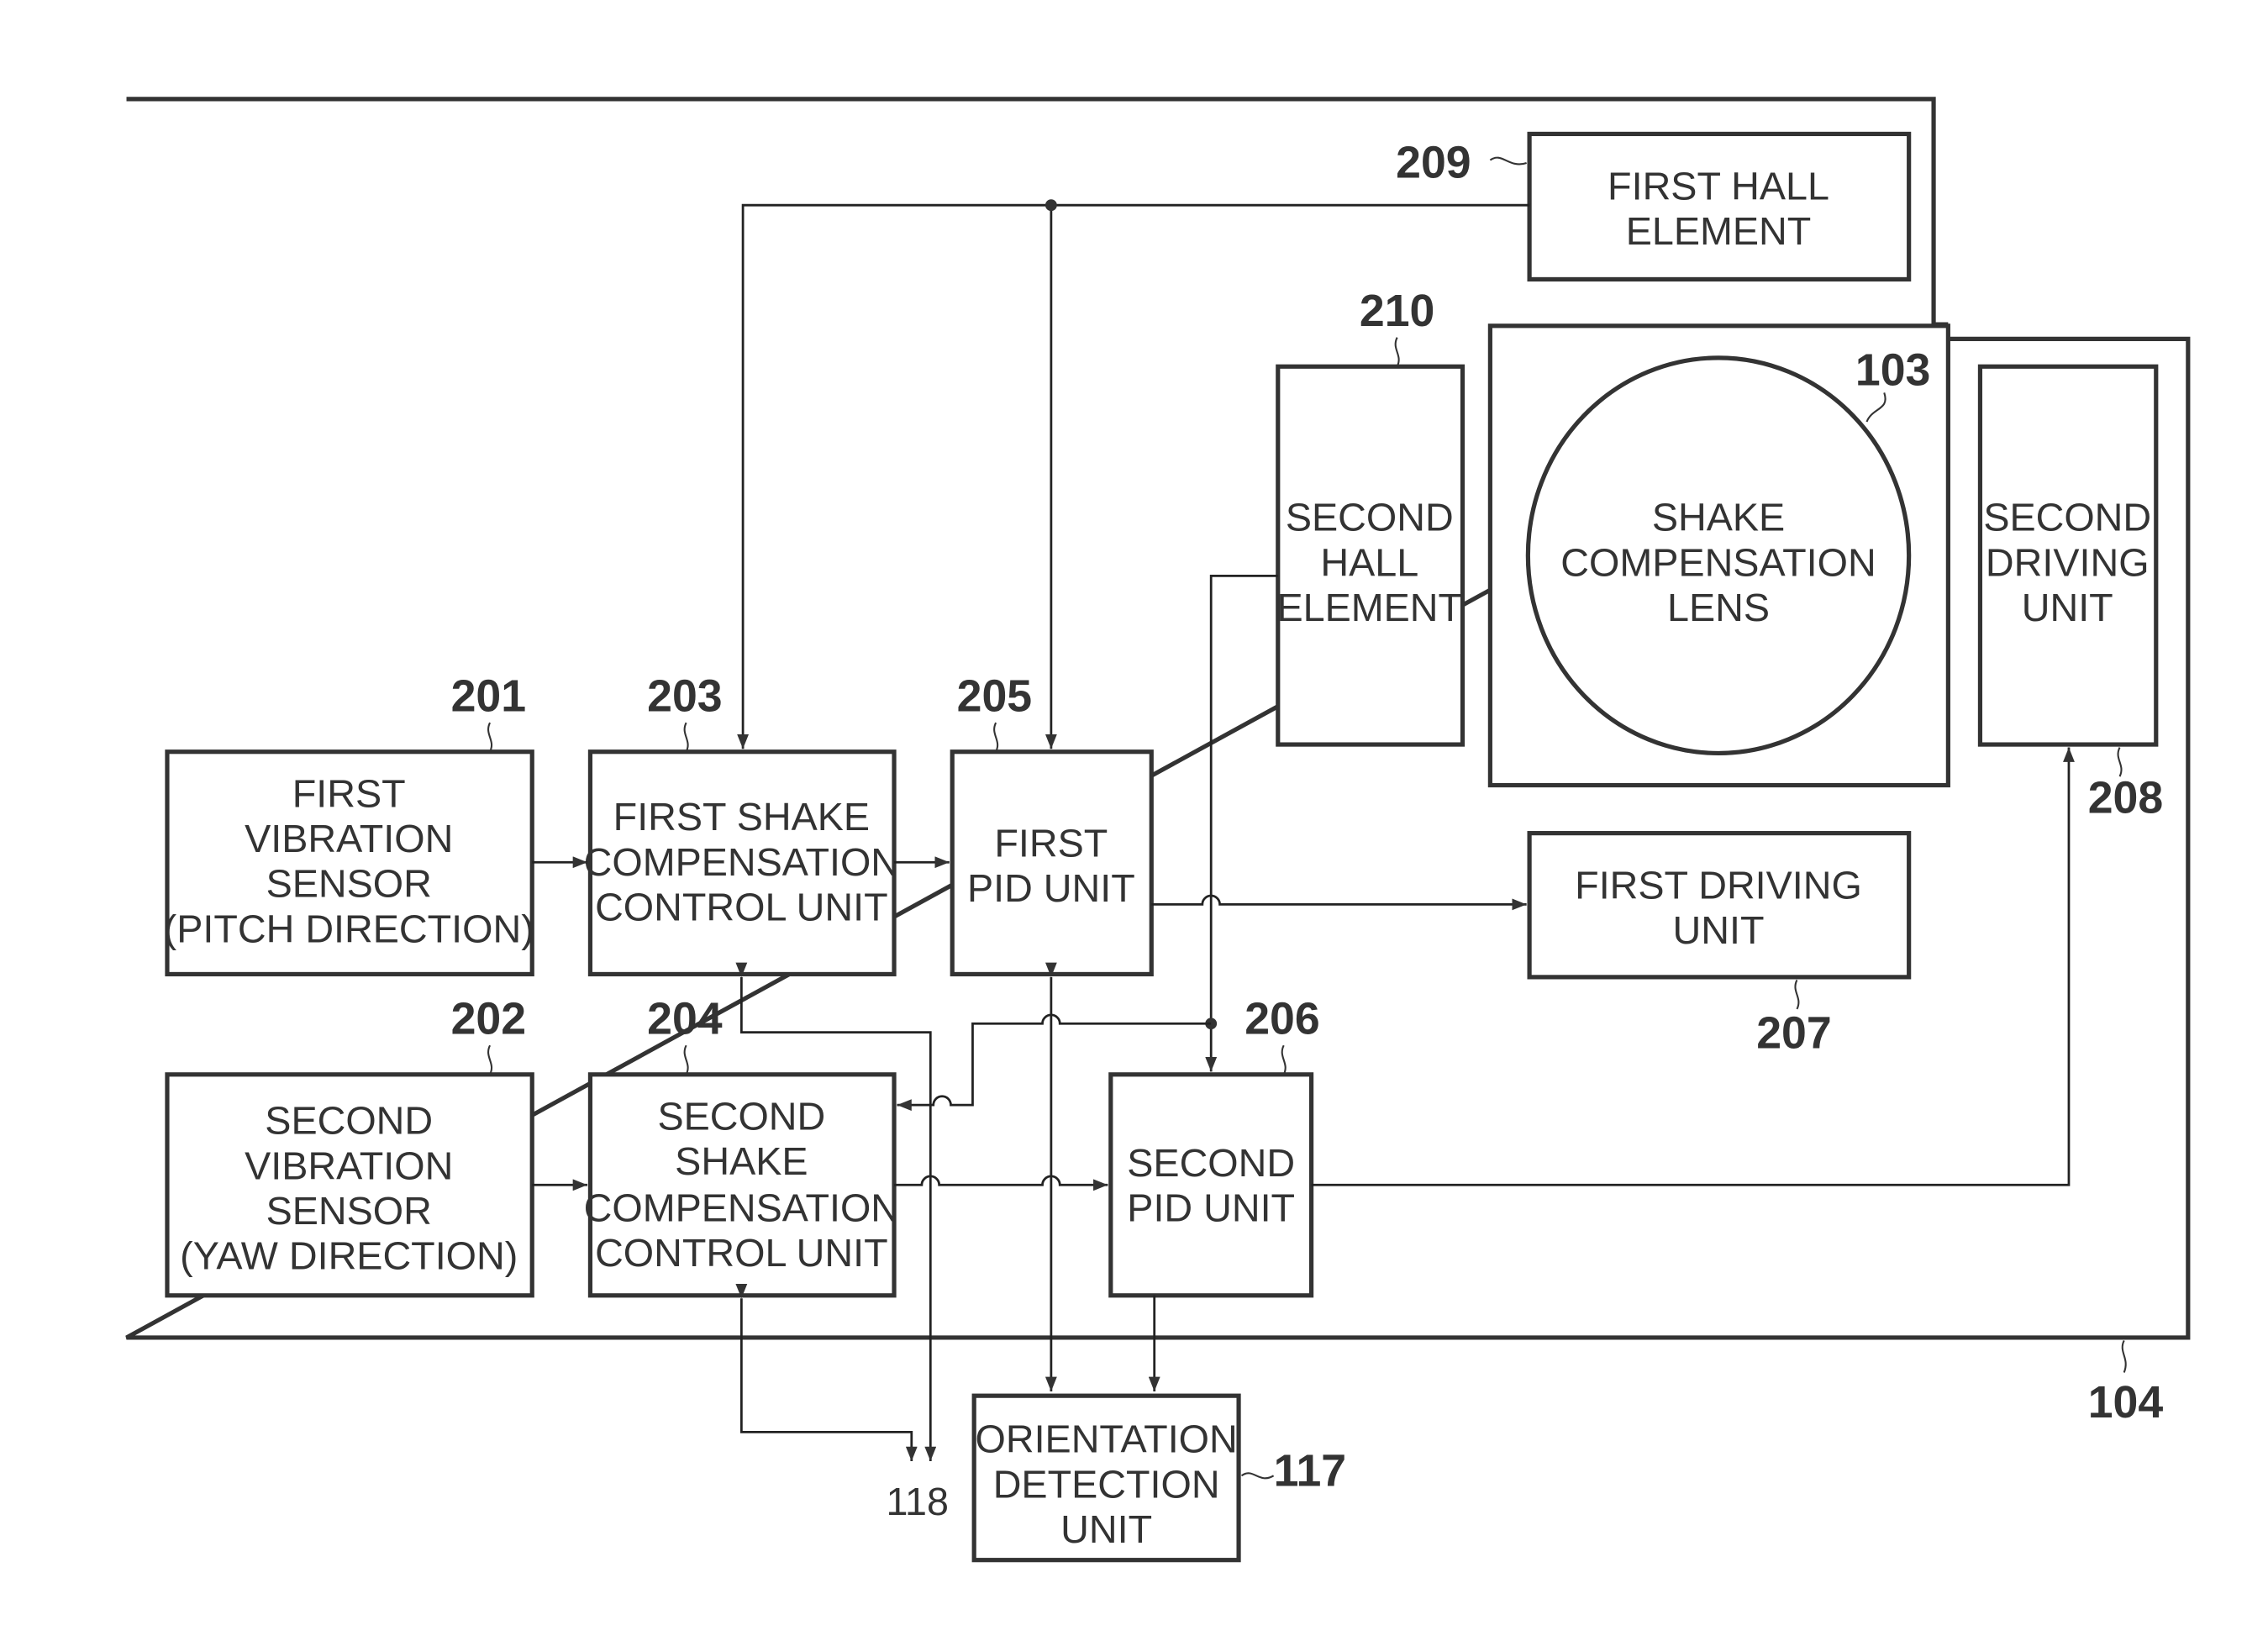 Image resolution: width=2268 pixels, height=1646 pixels. Describe the element at coordinates (2126, 1402) in the screenshot. I see `ref-104: 104` at that location.